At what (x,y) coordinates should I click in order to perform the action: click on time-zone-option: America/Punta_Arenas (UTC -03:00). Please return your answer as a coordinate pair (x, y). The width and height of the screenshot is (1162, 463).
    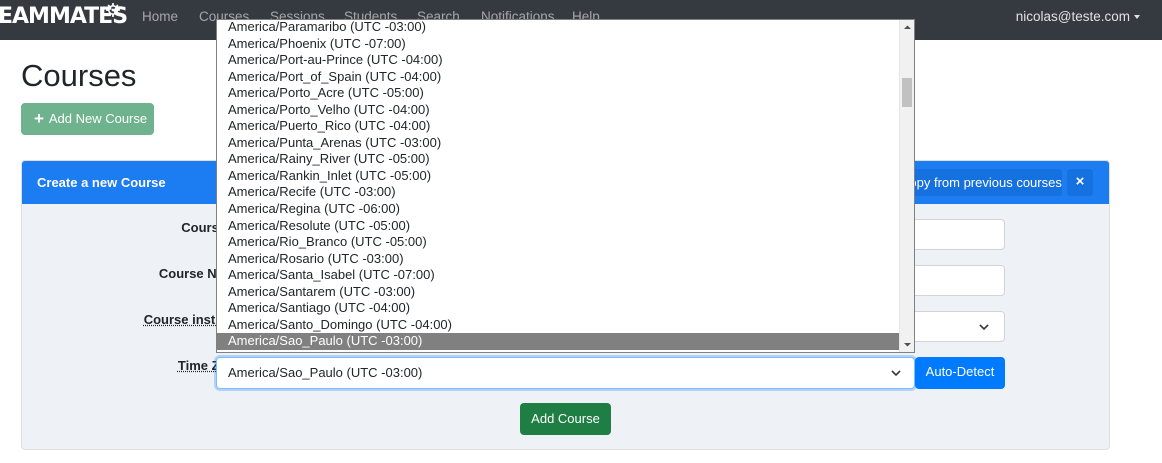
    Looking at the image, I should click on (558, 143).